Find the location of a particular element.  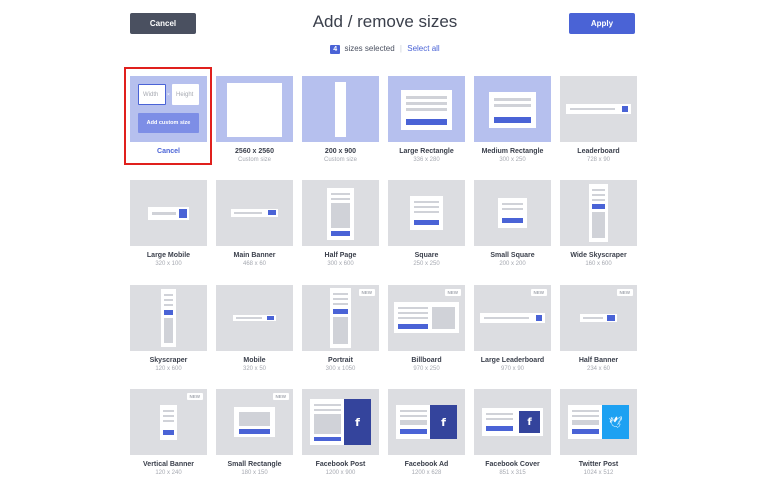

size-name: Large Mobile is located at coordinates (168, 255).